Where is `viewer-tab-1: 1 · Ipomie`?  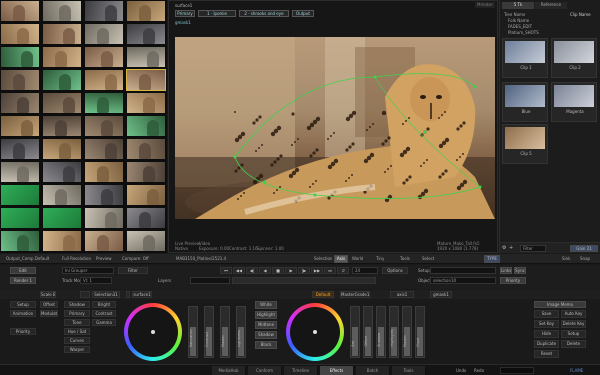
viewer-tab-1: 1 · Ipomie is located at coordinates (217, 13).